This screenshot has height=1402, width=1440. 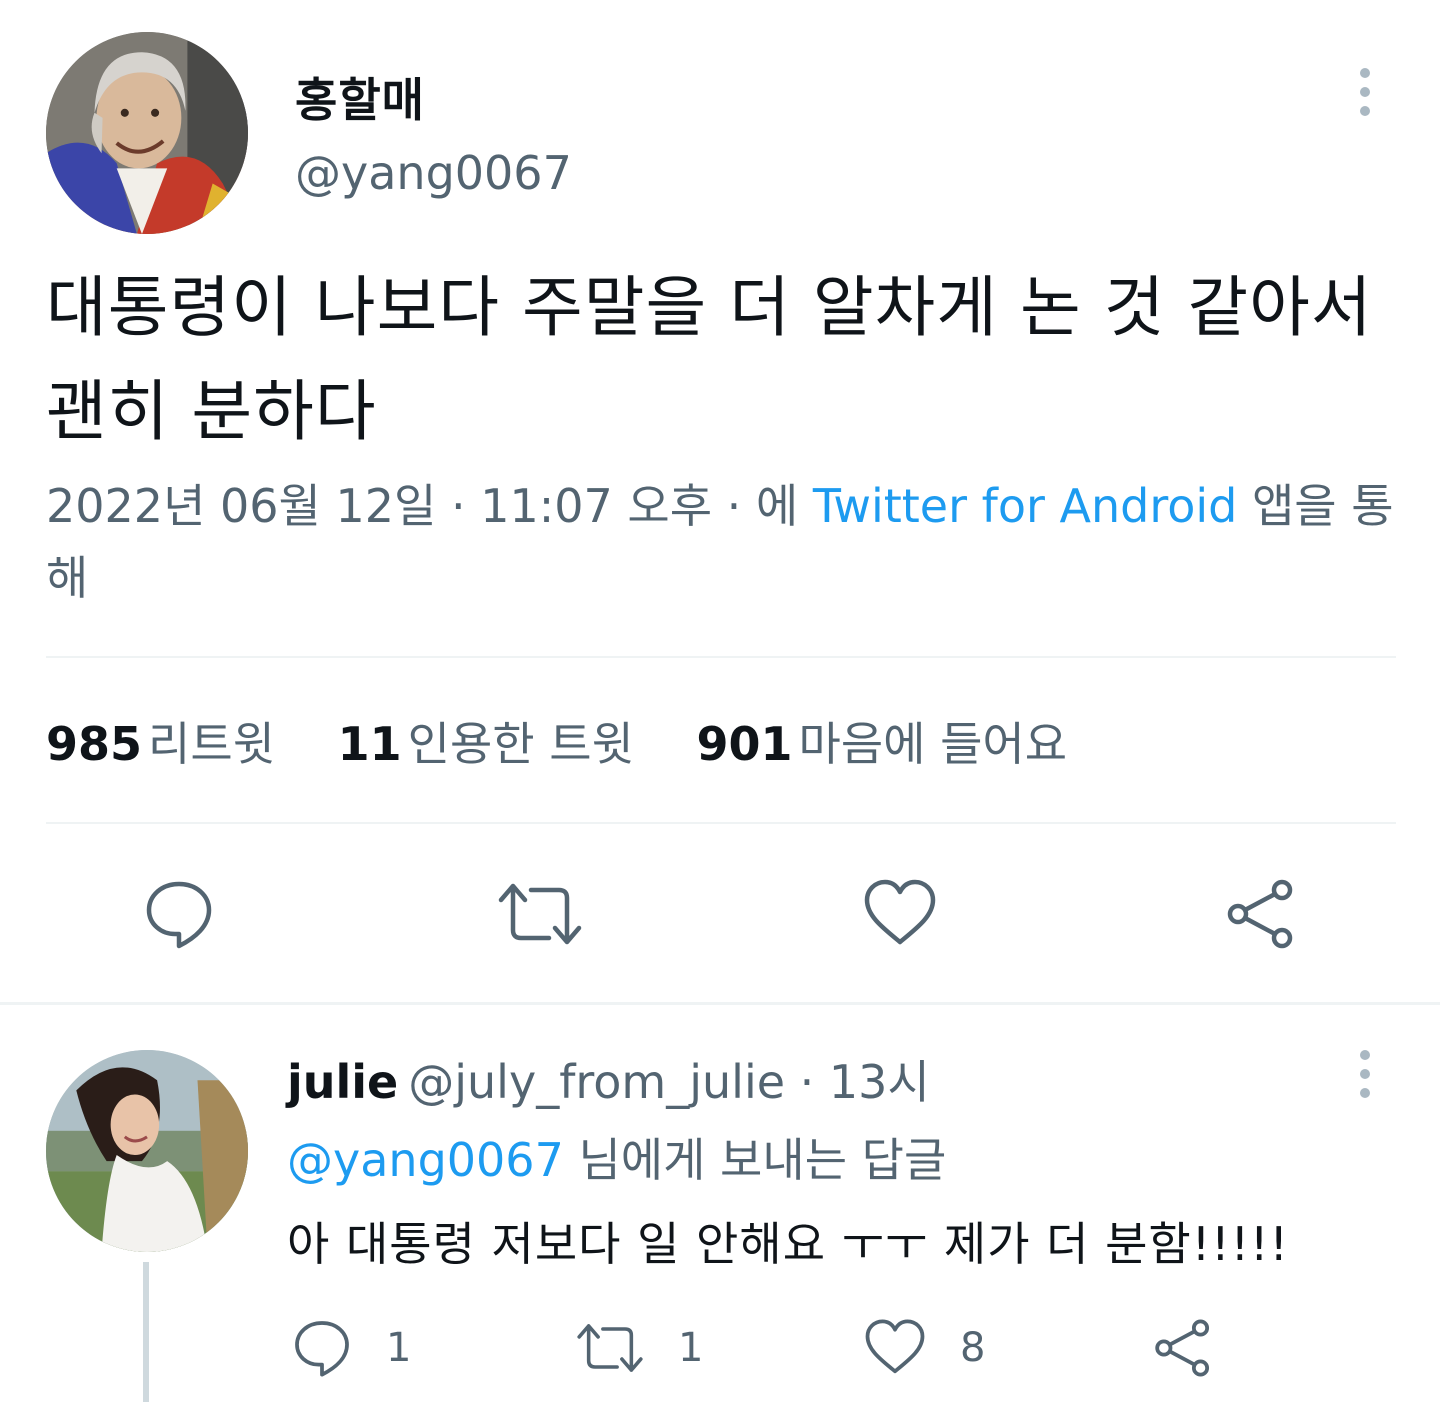 What do you see at coordinates (720, 1003) in the screenshot?
I see `section-divider` at bounding box center [720, 1003].